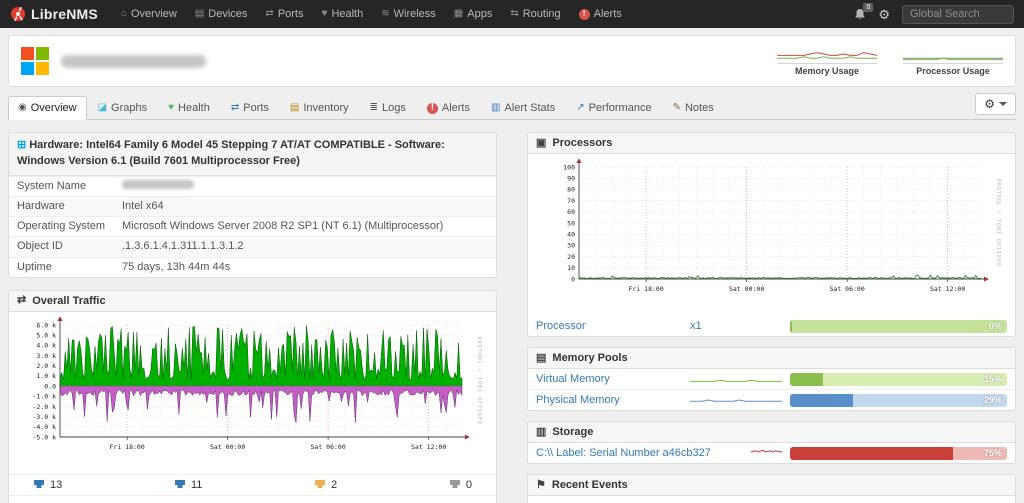 This screenshot has width=1024, height=503. Describe the element at coordinates (639, 453) in the screenshot. I see `usage-name: C:\\ Label: Serial Number a46cb327` at that location.